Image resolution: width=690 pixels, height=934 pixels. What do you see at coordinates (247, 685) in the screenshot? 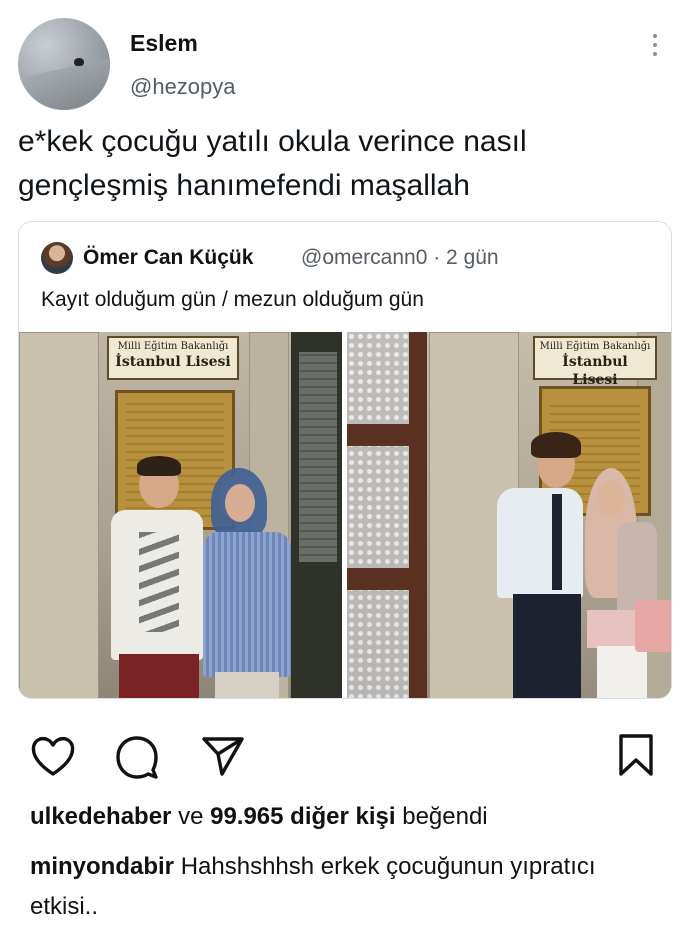
I see `woman-pants` at bounding box center [247, 685].